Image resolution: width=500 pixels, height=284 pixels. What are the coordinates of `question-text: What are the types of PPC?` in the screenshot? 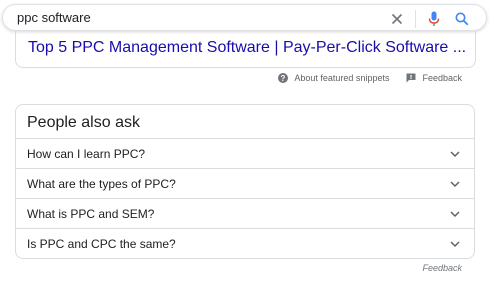 It's located at (101, 184).